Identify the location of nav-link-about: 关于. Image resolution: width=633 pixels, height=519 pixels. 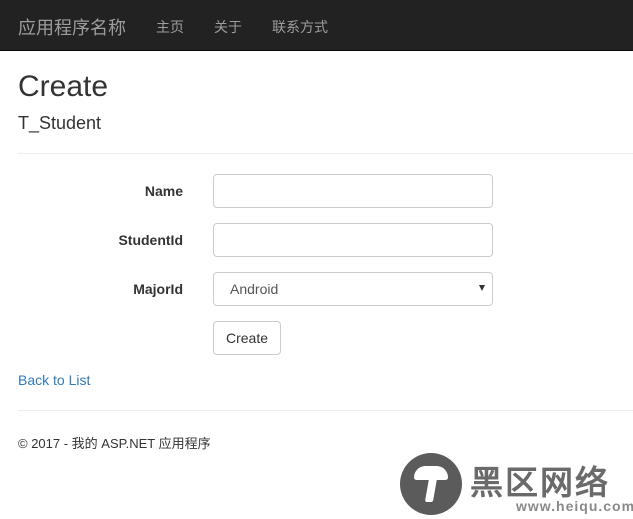
(228, 27).